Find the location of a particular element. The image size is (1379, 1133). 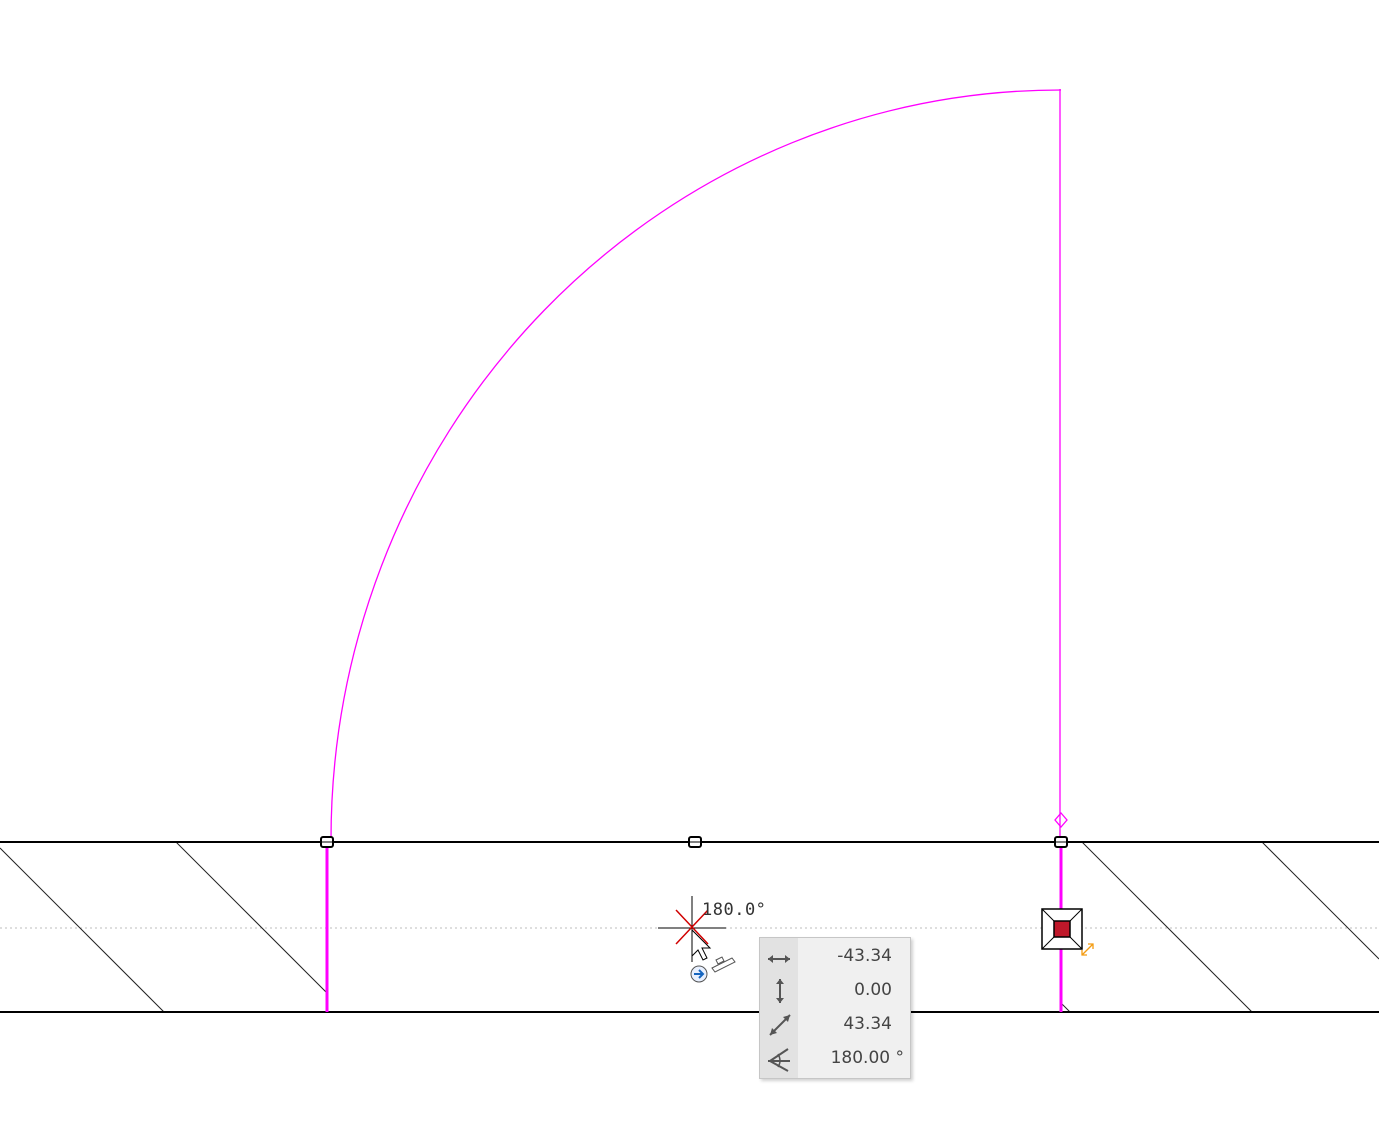

selected-grip-icon is located at coordinates (1062, 929).